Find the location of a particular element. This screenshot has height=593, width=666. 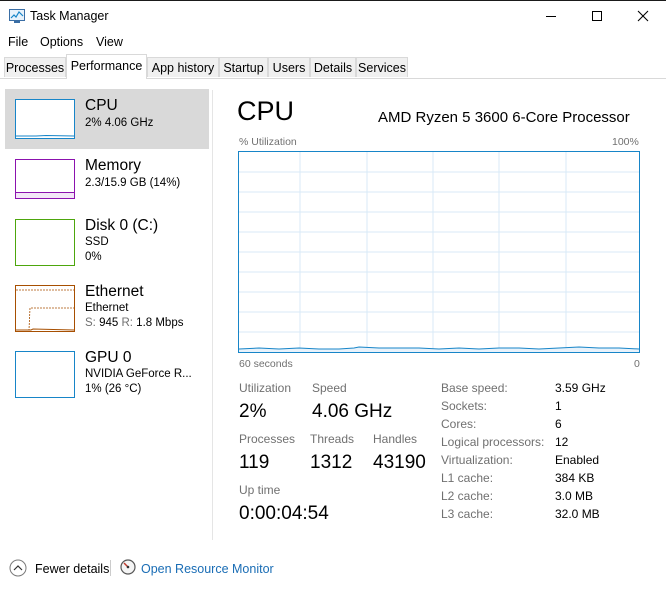

graph-y-label: % Utilization is located at coordinates (268, 142).